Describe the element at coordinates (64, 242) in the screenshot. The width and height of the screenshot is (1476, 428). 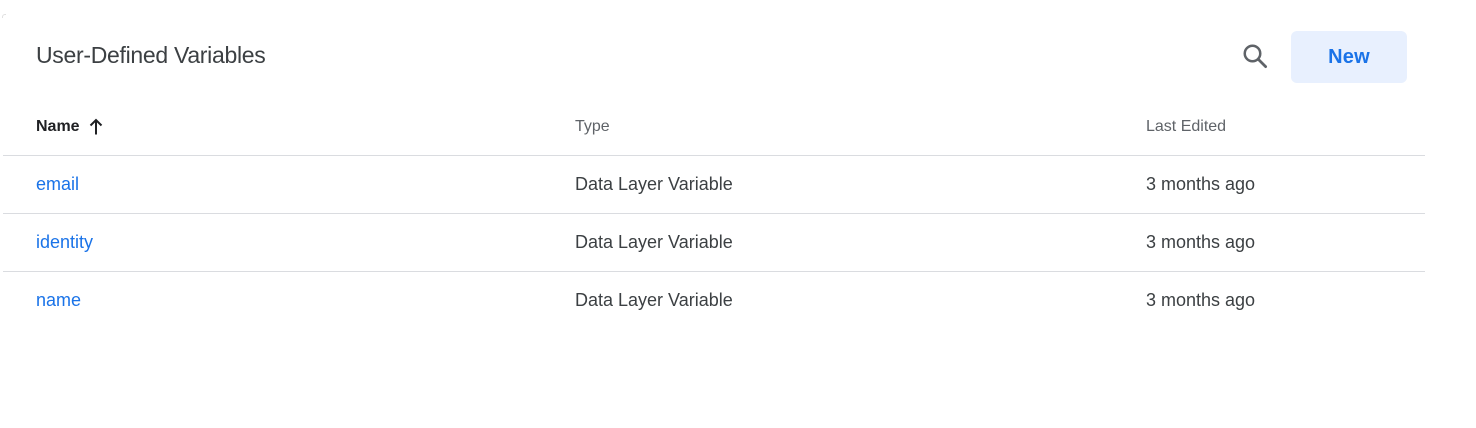
I see `variable-name-link: identity` at that location.